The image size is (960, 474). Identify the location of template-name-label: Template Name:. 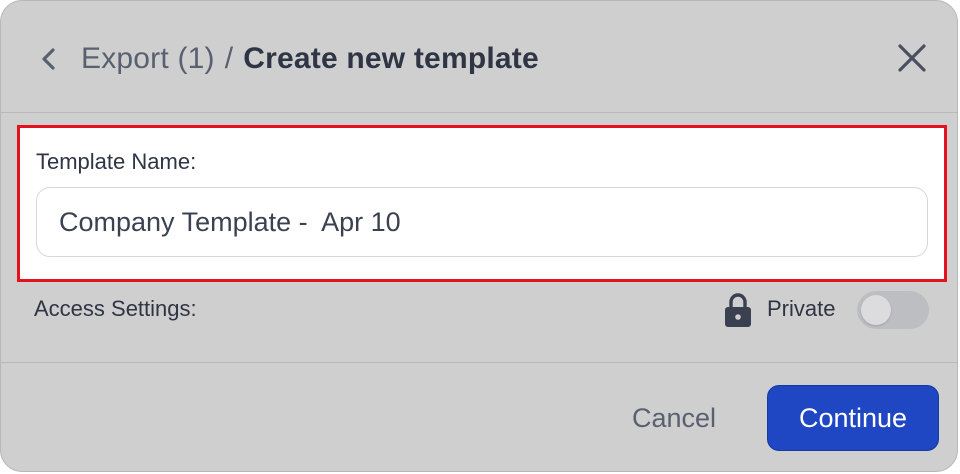
(116, 161).